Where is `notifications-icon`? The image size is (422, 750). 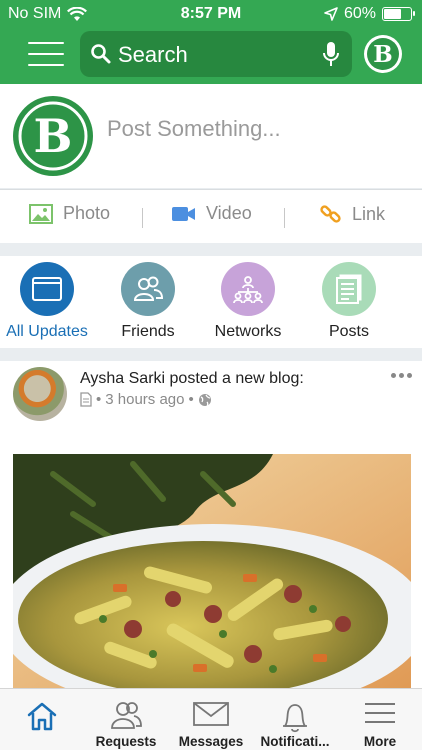 notifications-icon is located at coordinates (295, 718).